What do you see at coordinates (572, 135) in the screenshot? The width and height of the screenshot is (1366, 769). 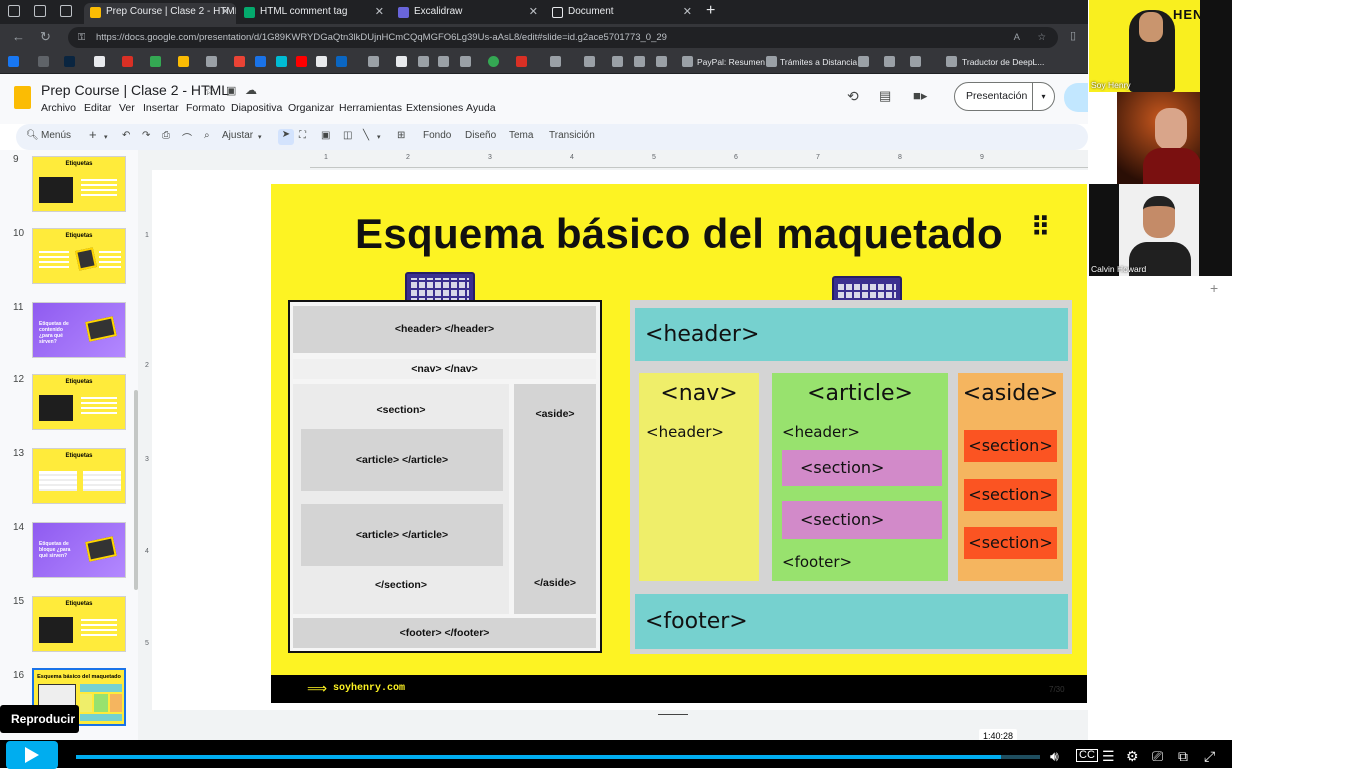 I see `transition-button: Transición` at bounding box center [572, 135].